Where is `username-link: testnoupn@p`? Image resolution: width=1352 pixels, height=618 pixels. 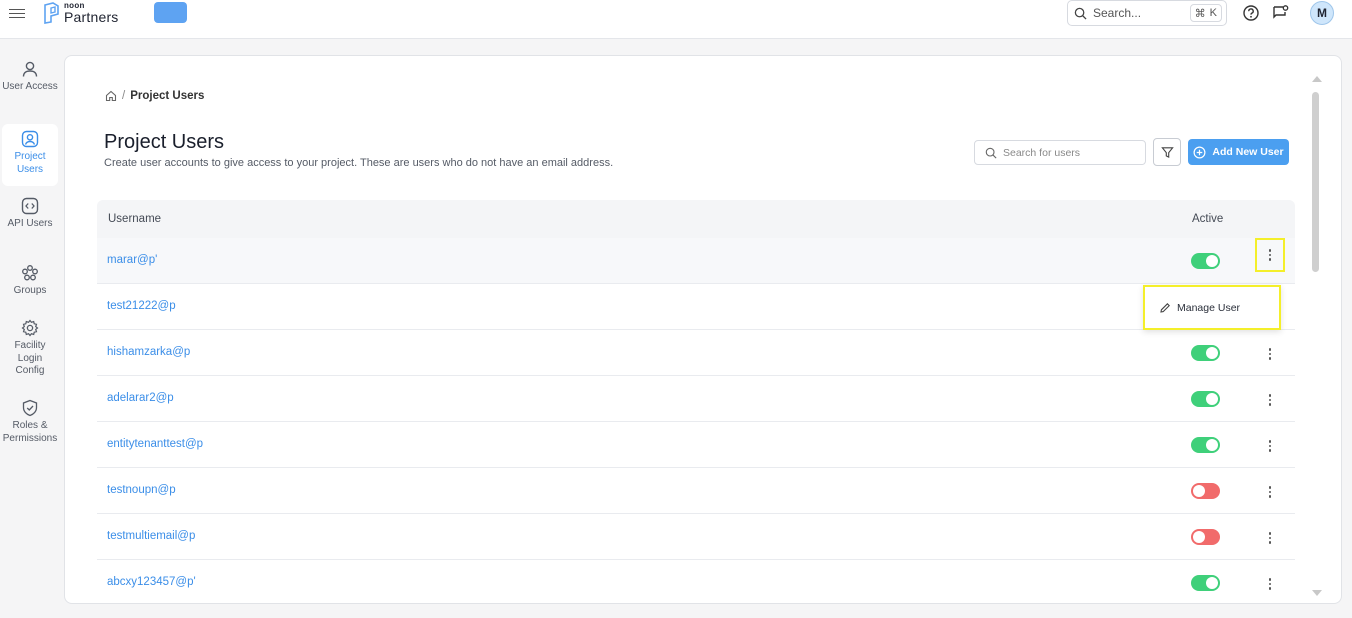 username-link: testnoupn@p is located at coordinates (141, 490).